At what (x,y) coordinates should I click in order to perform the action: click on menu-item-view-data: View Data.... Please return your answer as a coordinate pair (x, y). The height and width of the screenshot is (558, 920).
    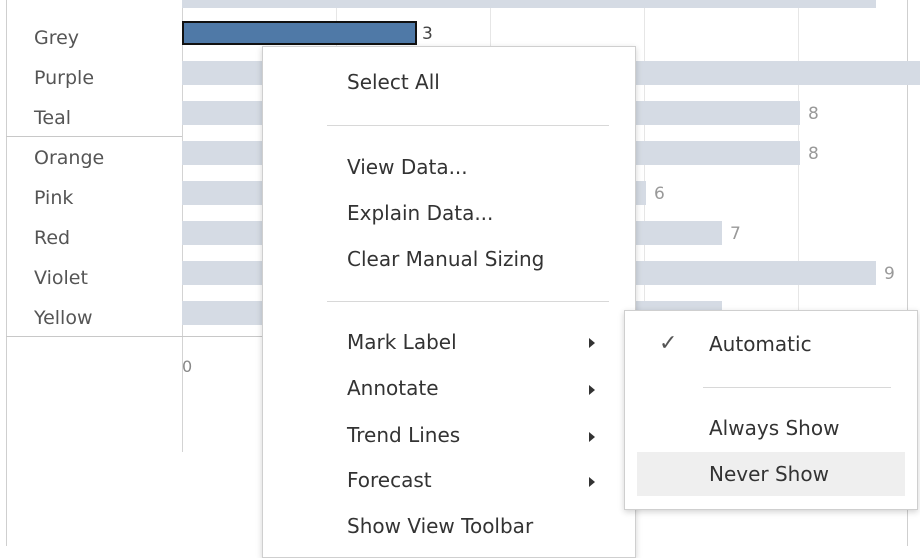
    Looking at the image, I should click on (407, 167).